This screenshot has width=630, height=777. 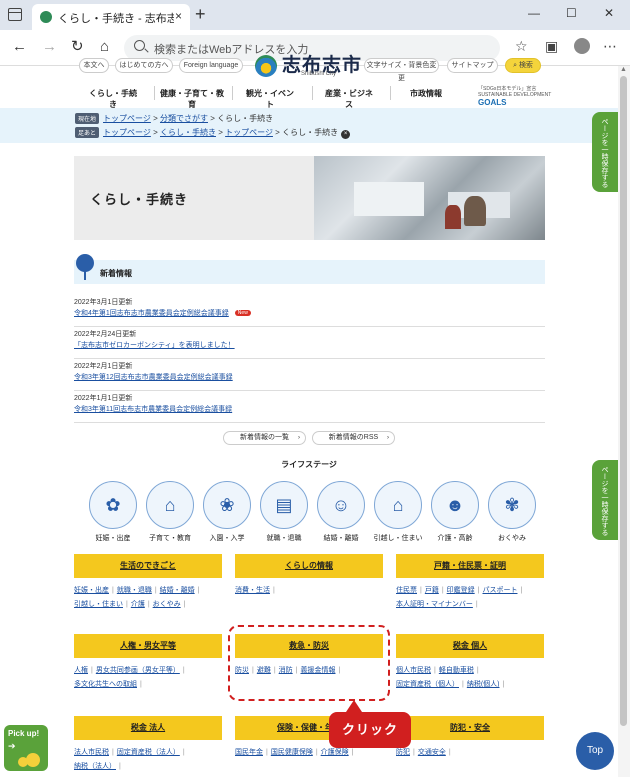 I want to click on sitemap-link: サイトマップ, so click(x=472, y=65).